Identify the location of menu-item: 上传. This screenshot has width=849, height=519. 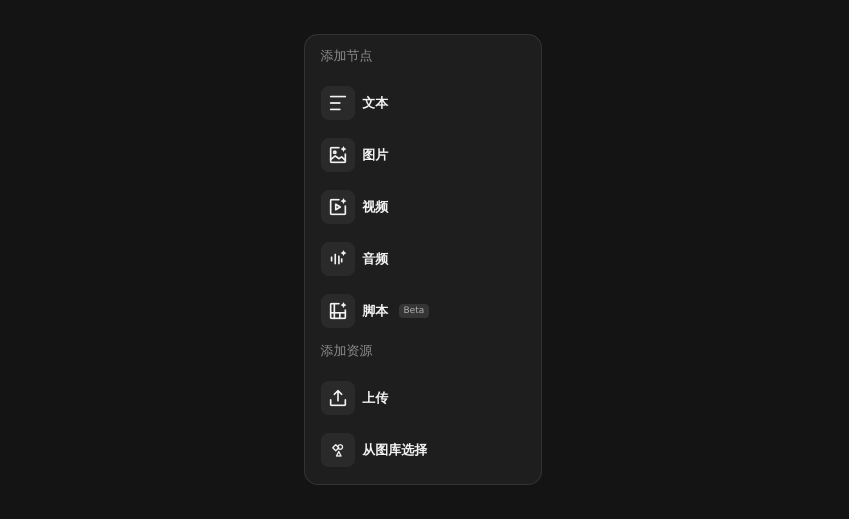
(422, 398).